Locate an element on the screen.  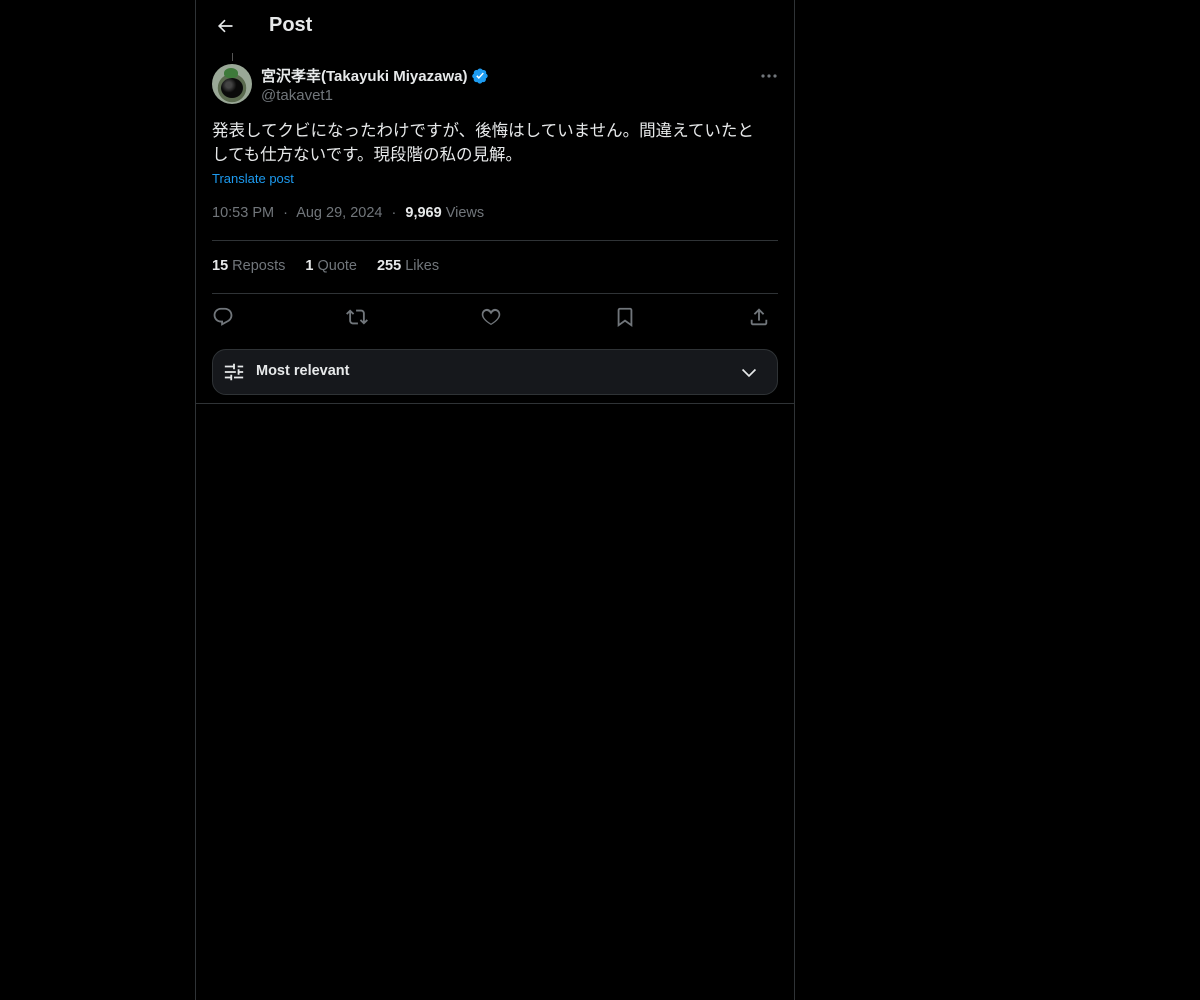
sort-label: Most relevant is located at coordinates (303, 371).